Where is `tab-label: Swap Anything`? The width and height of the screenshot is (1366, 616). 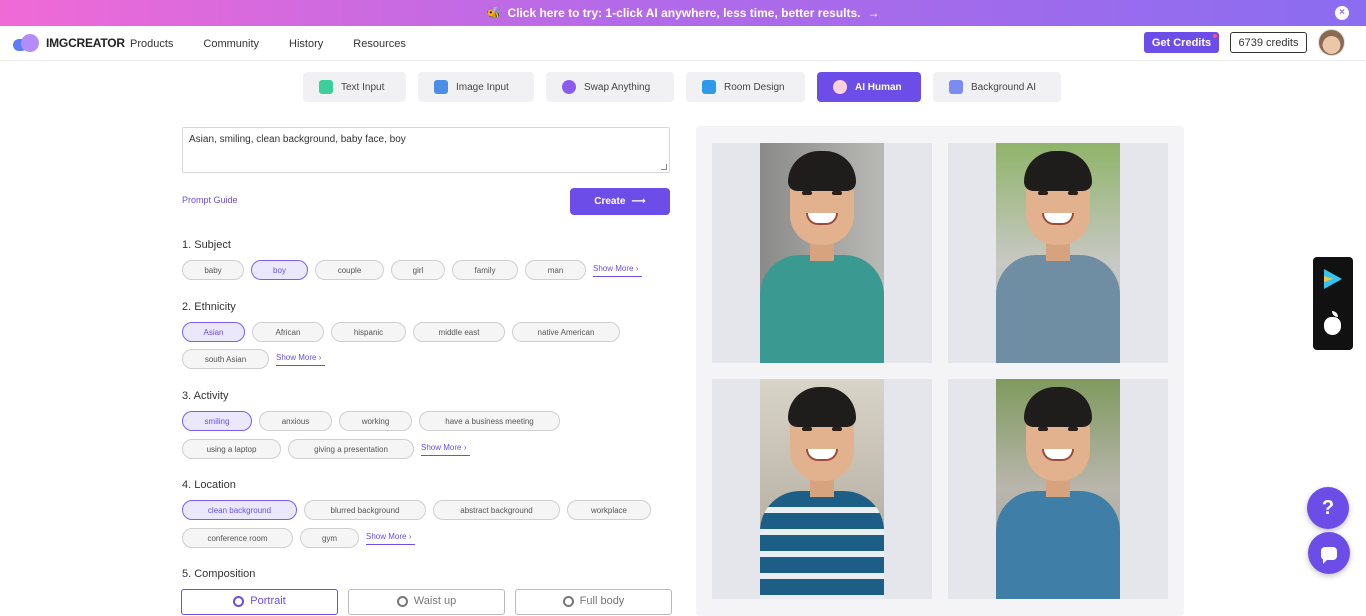
tab-label: Swap Anything is located at coordinates (617, 87).